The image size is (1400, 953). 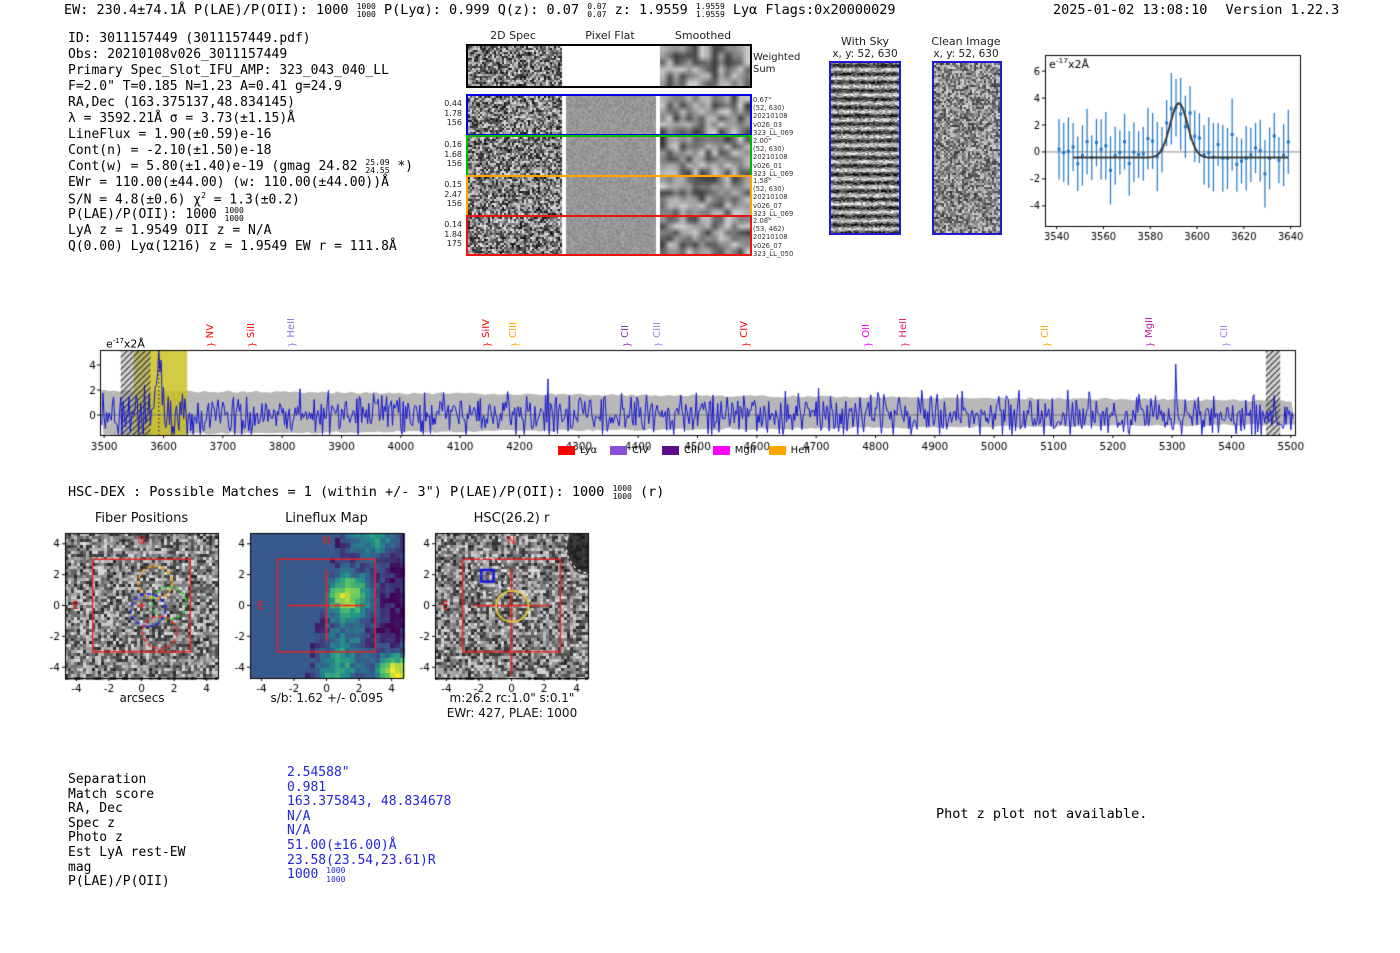 I want to click on stacked-fraction: 0.07 0.07, so click(x=596, y=11).